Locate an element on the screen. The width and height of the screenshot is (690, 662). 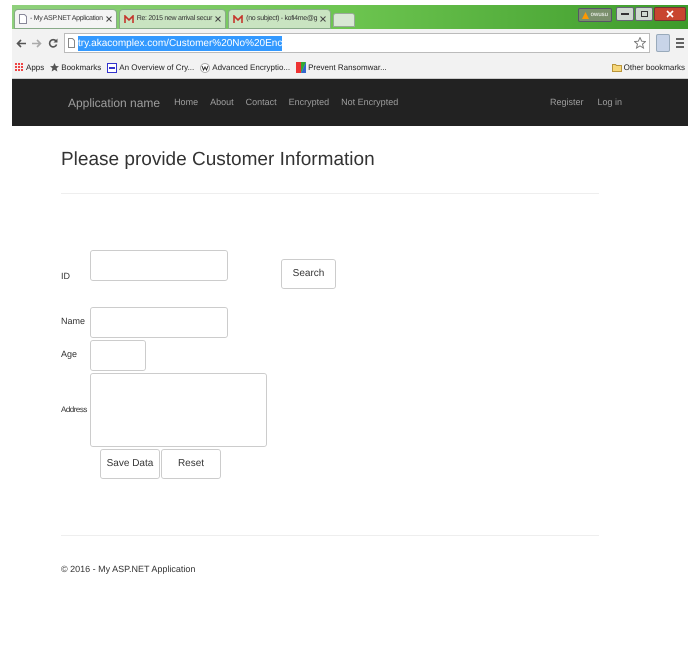
url-text: try.akacomplex.com/Customer%20No%20Enc is located at coordinates (180, 43).